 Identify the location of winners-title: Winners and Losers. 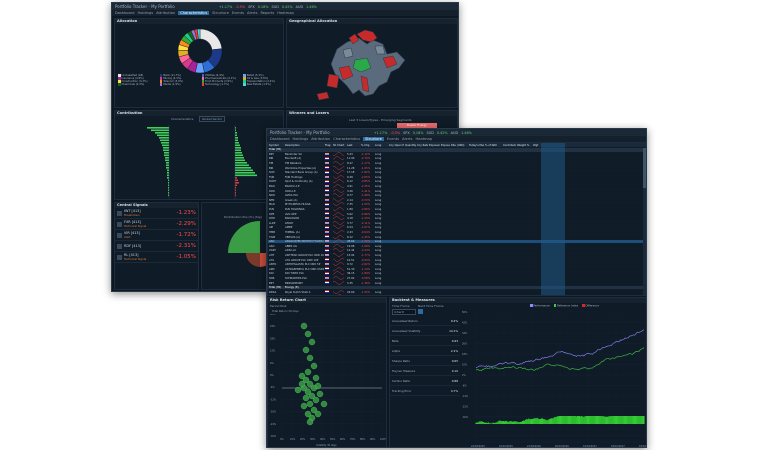
(372, 113).